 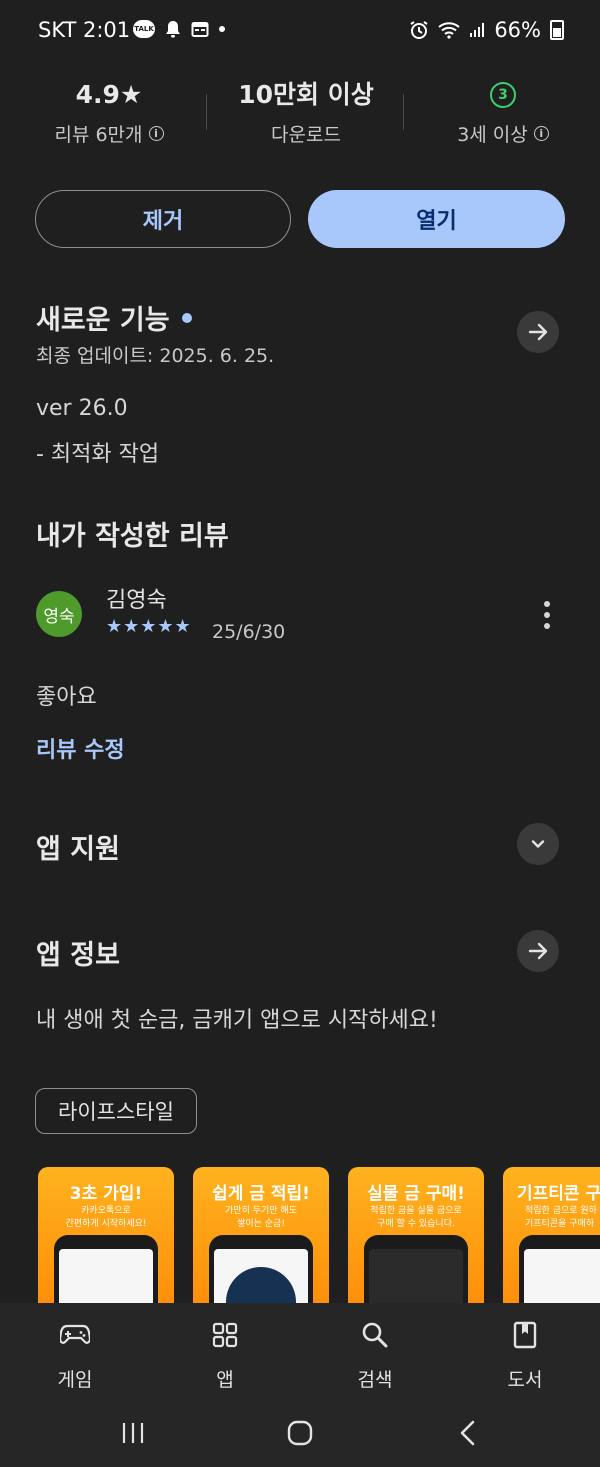 I want to click on book-icon, so click(x=525, y=1335).